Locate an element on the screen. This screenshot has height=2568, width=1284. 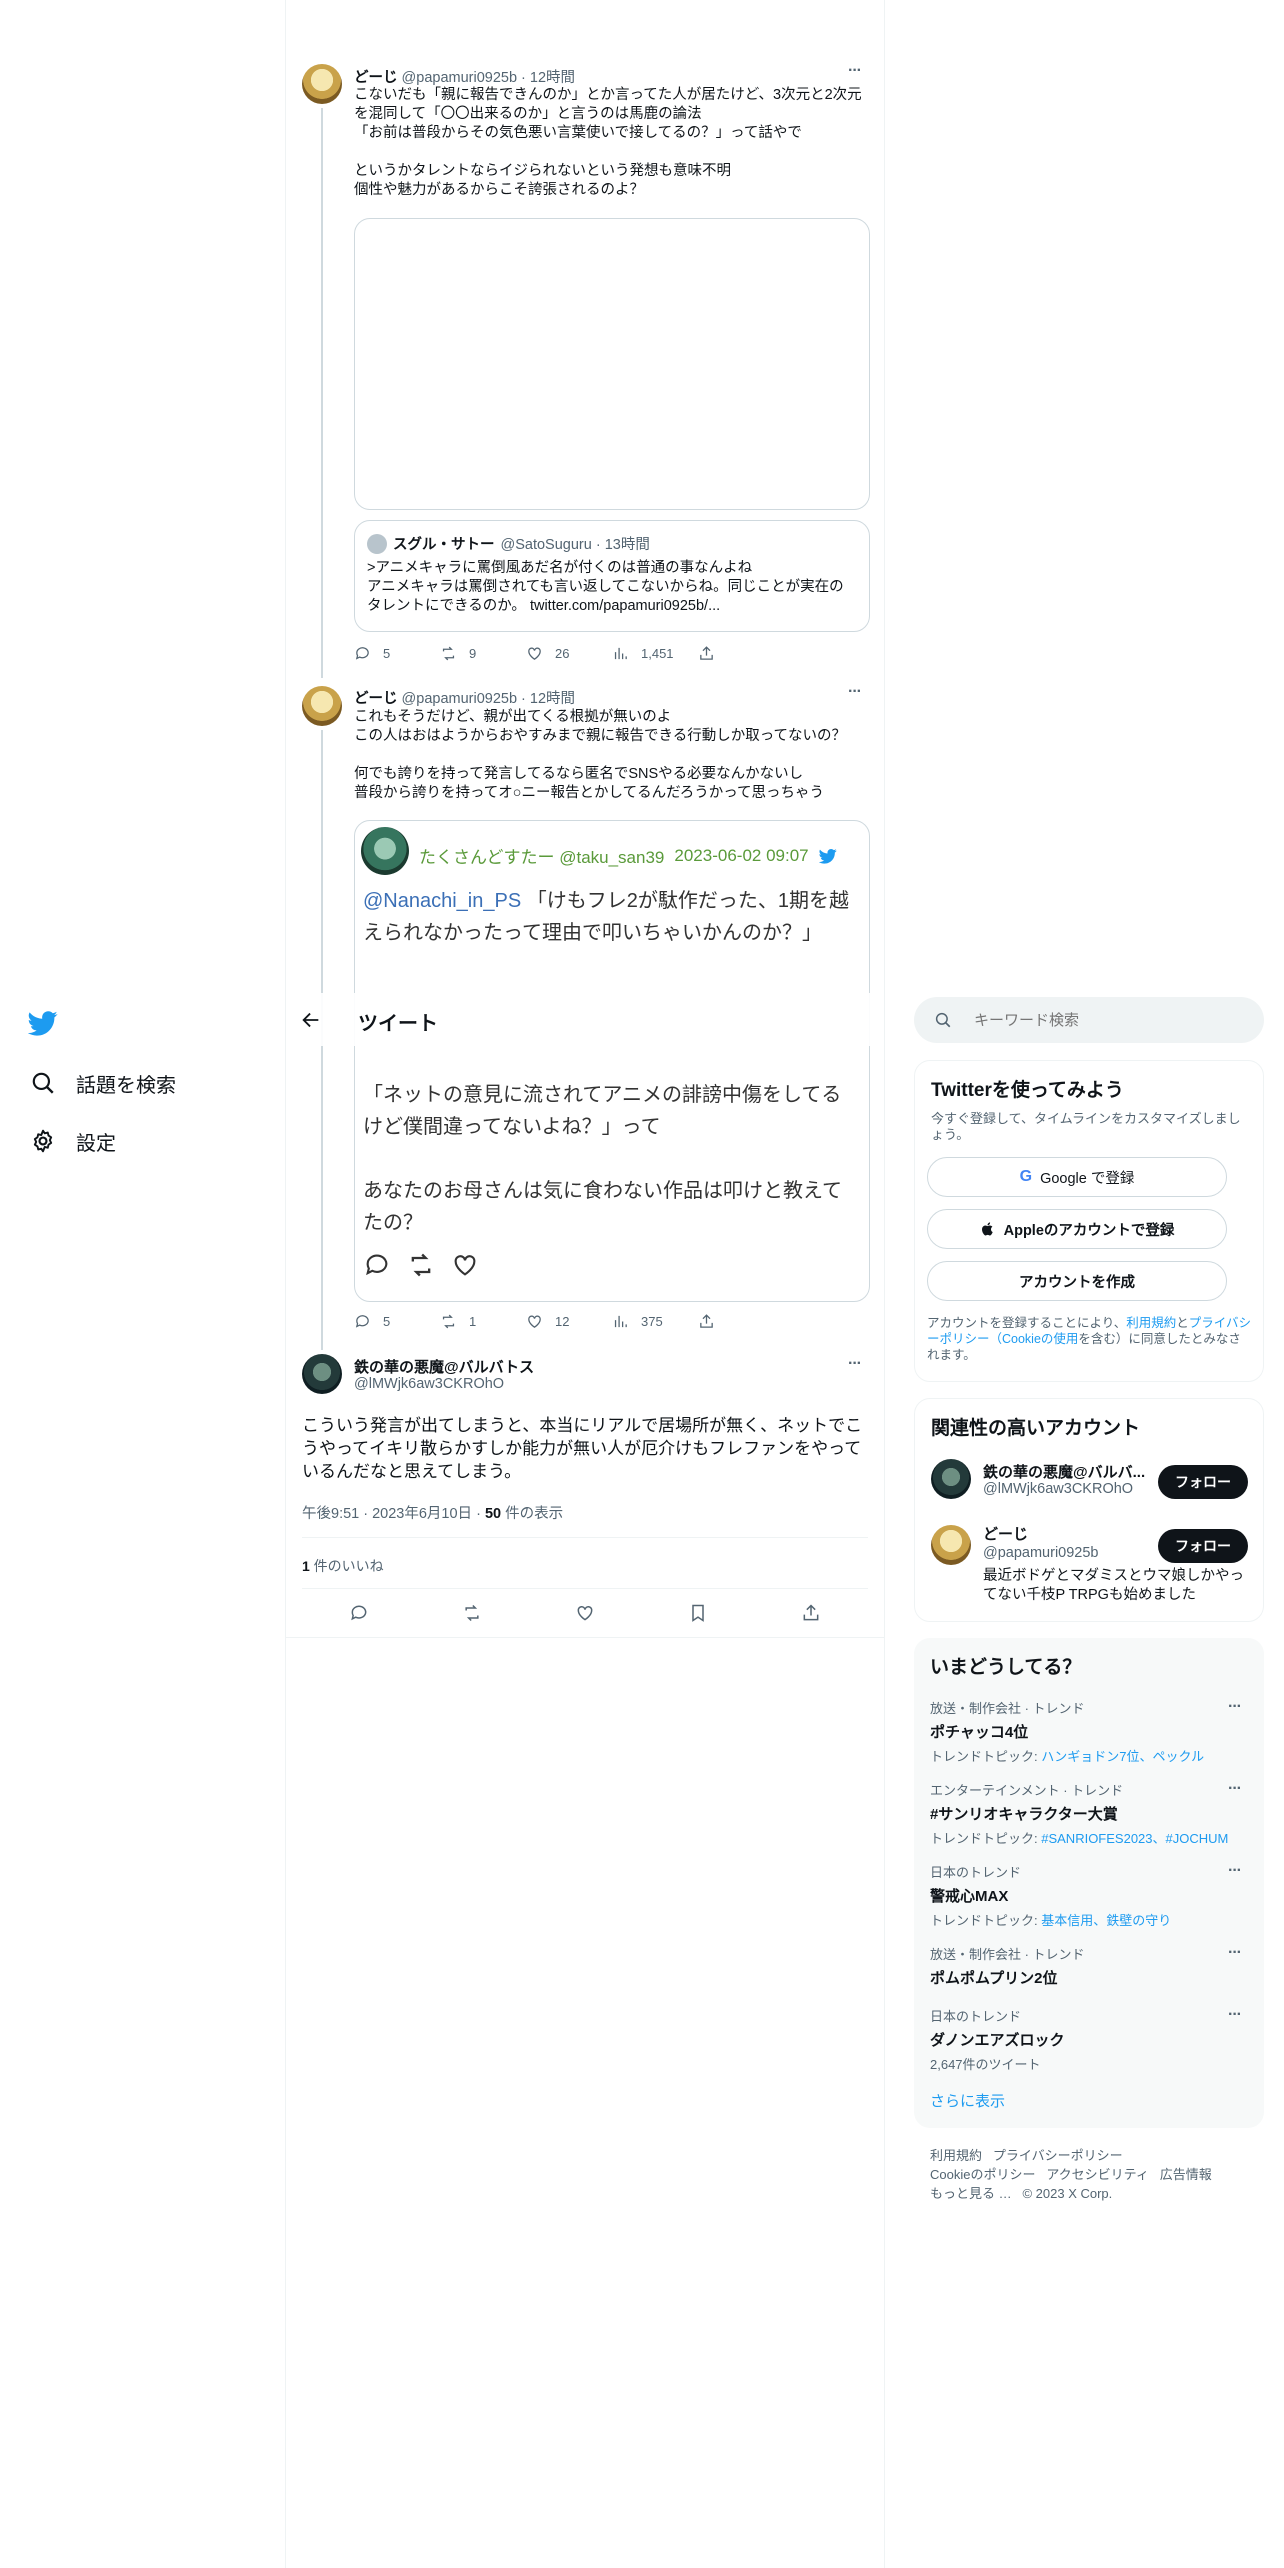
gear-icon is located at coordinates (43, 1141).